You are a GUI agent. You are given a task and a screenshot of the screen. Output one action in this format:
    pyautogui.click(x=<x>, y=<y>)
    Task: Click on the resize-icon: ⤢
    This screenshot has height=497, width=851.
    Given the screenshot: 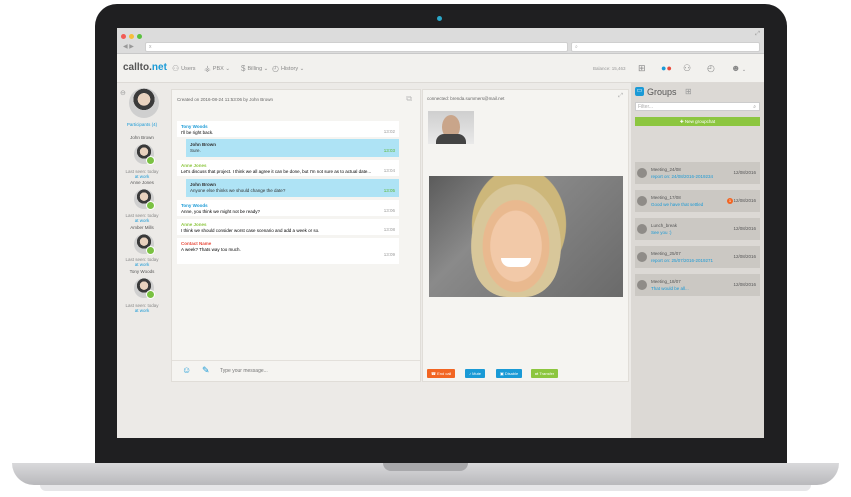 What is the action you would take?
    pyautogui.click(x=757, y=34)
    